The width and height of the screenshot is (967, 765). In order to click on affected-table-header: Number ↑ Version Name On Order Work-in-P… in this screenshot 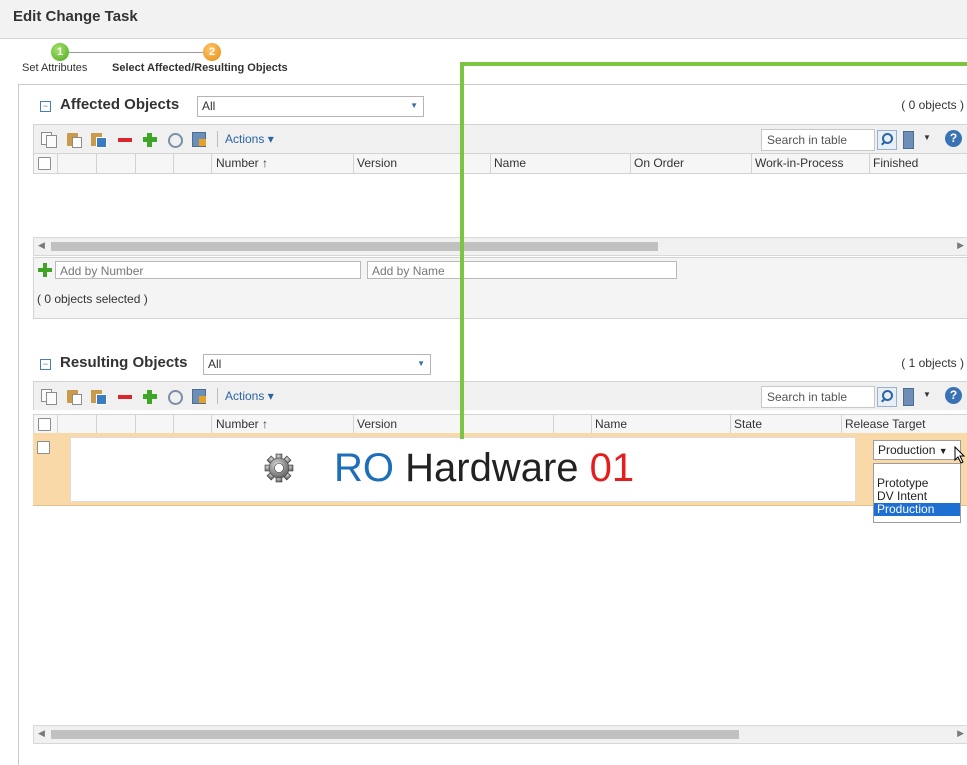, I will do `click(500, 163)`.